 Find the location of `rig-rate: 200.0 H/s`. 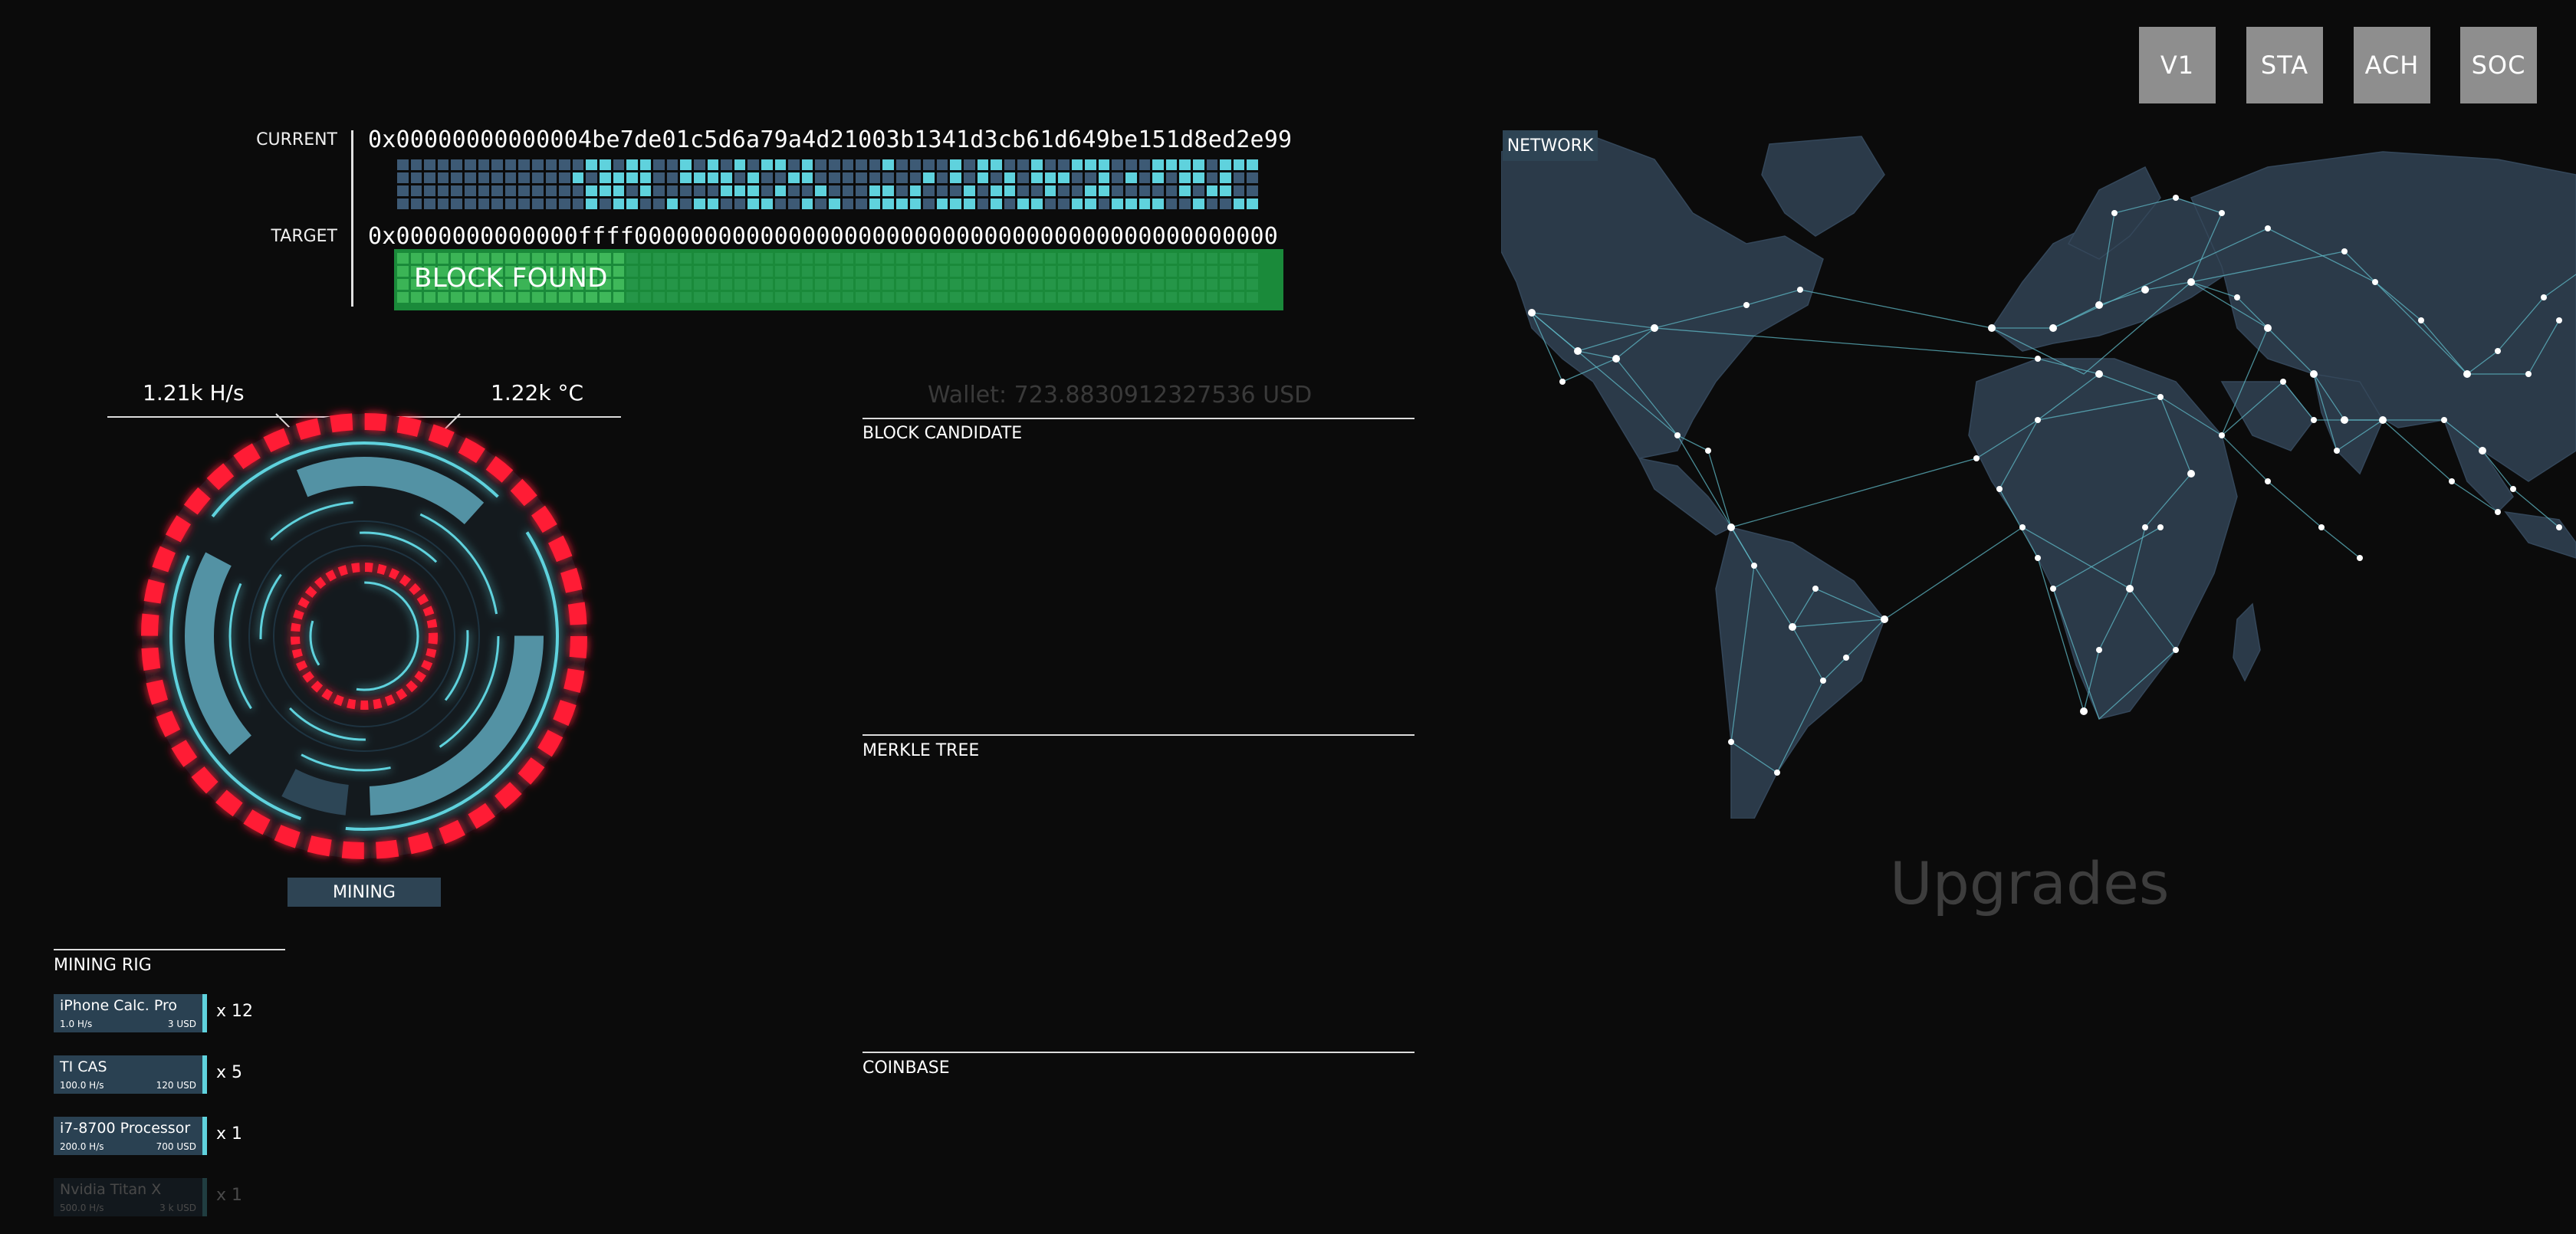

rig-rate: 200.0 H/s is located at coordinates (82, 1146).